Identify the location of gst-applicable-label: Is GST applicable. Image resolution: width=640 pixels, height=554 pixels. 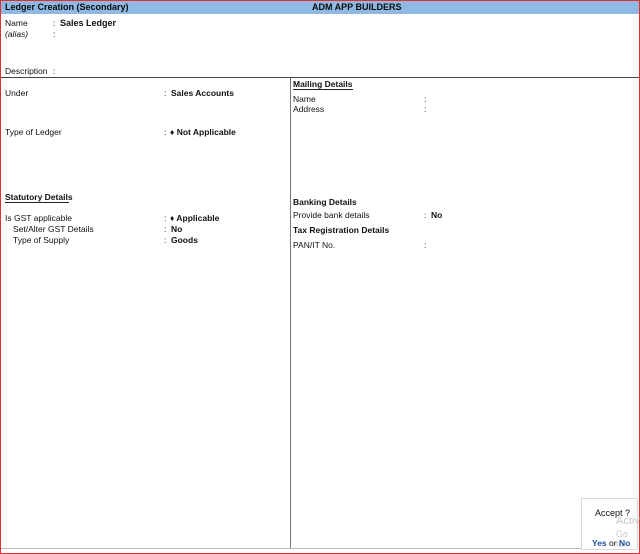
(38, 218).